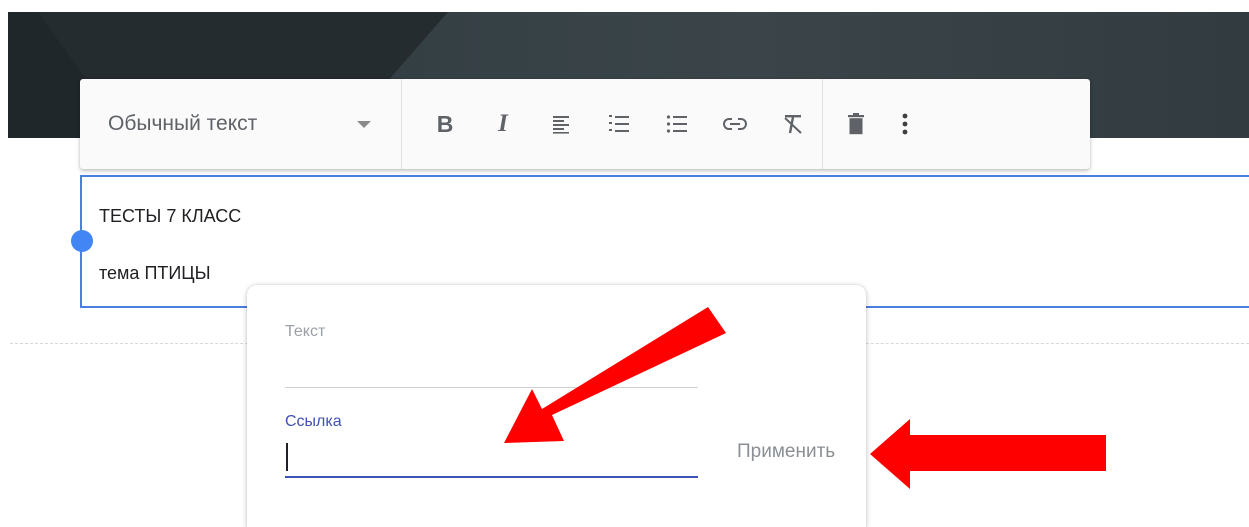 The image size is (1249, 527). I want to click on more-vert-icon, so click(905, 124).